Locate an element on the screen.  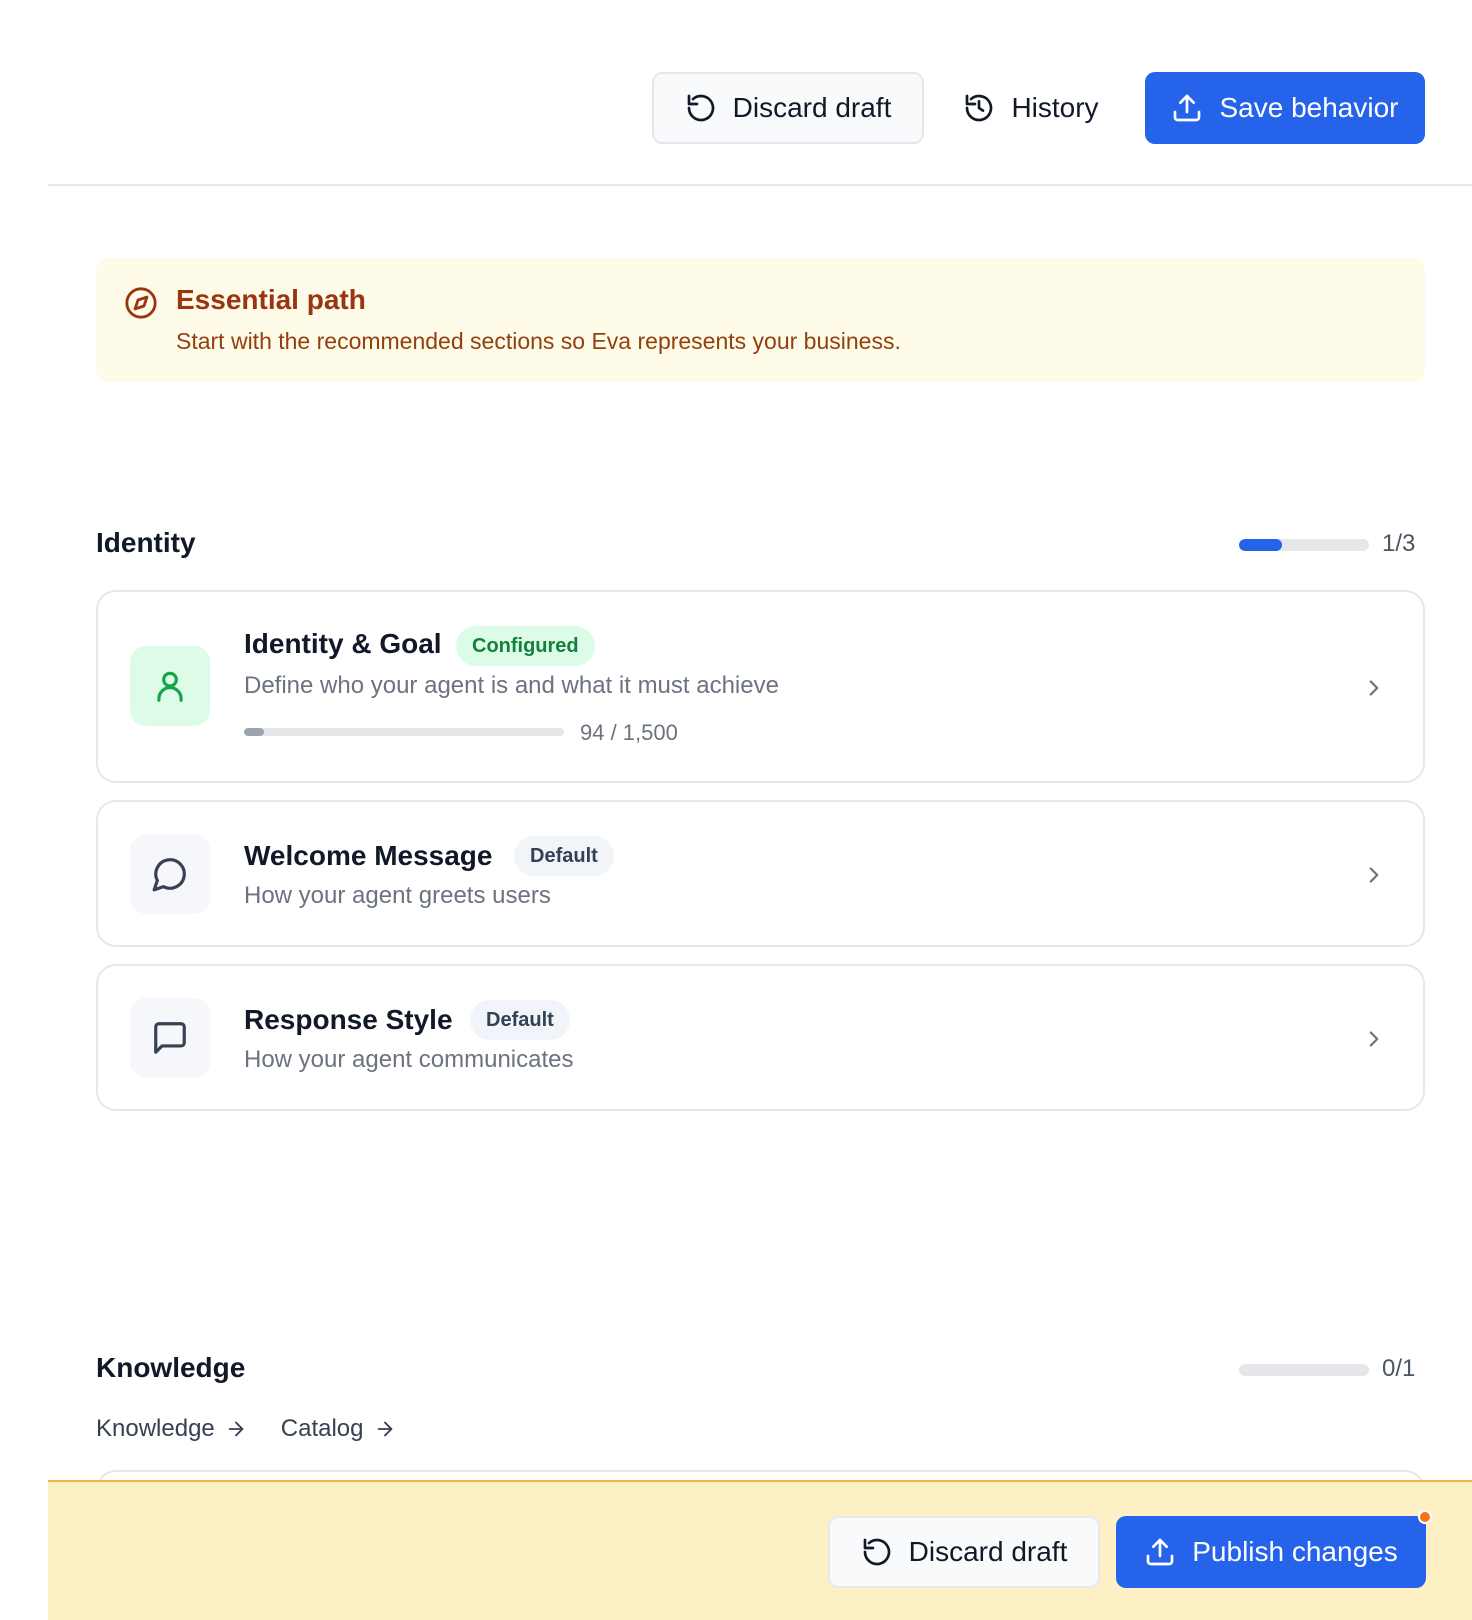
history-icon is located at coordinates (979, 108).